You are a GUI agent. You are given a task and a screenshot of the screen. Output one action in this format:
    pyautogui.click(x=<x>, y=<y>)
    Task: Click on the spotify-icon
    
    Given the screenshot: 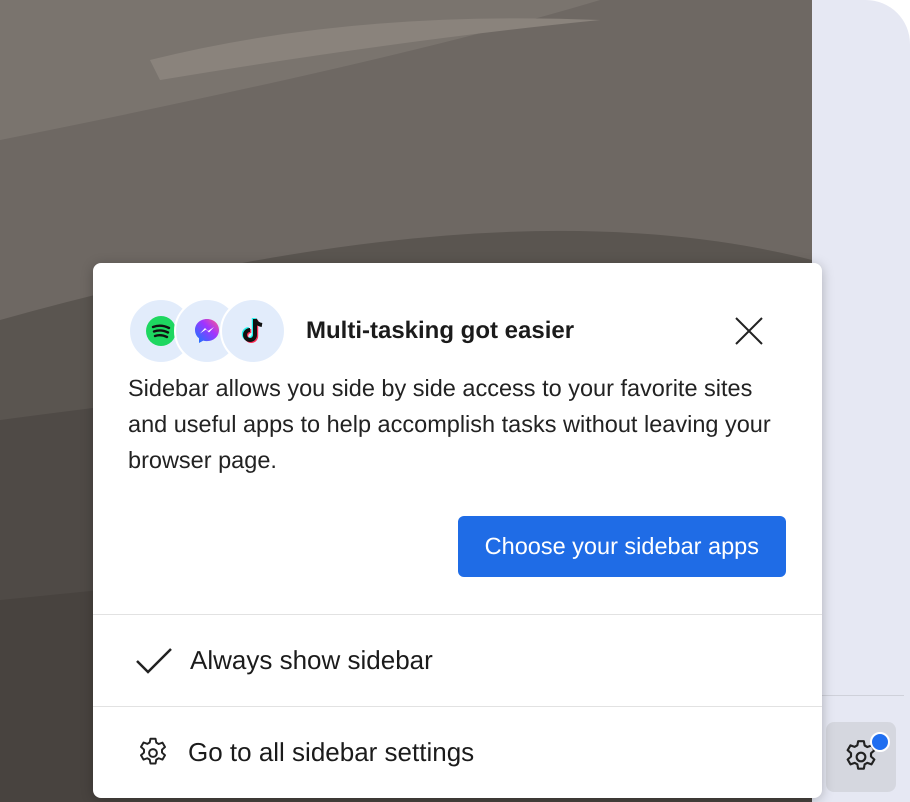 What is the action you would take?
    pyautogui.click(x=161, y=331)
    